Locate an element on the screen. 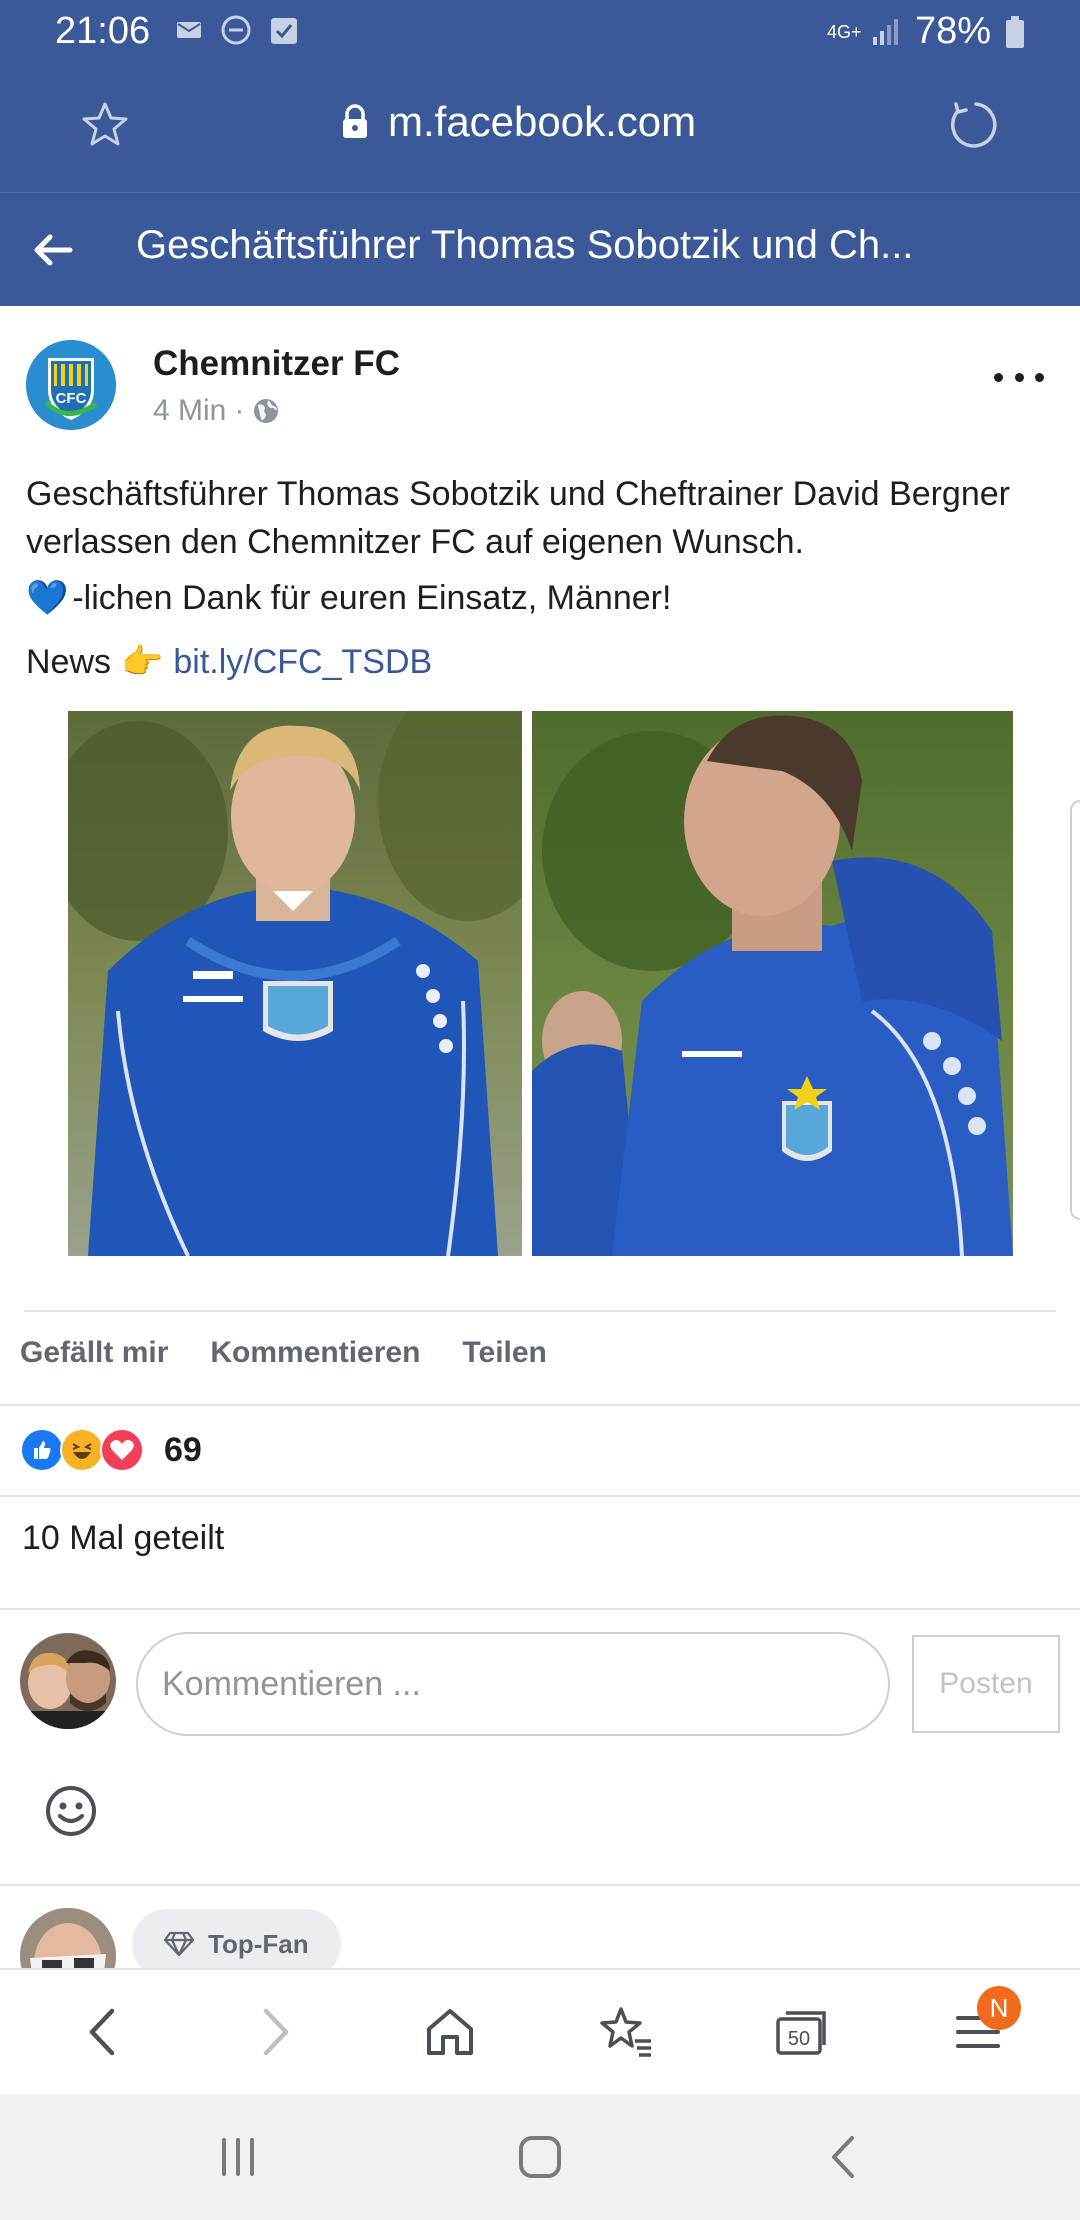 This screenshot has width=1080, height=2220. post-actions: Gefällt mir Kommentieren Teilen is located at coordinates (283, 1353).